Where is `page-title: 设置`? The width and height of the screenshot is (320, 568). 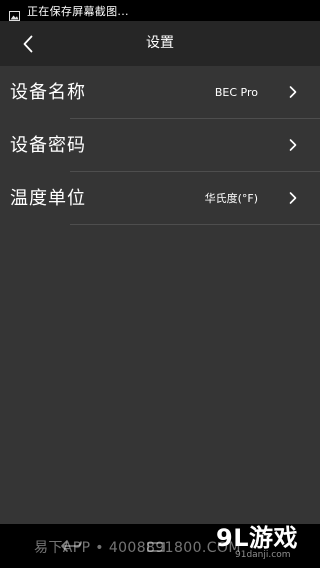 page-title: 设置 is located at coordinates (160, 43).